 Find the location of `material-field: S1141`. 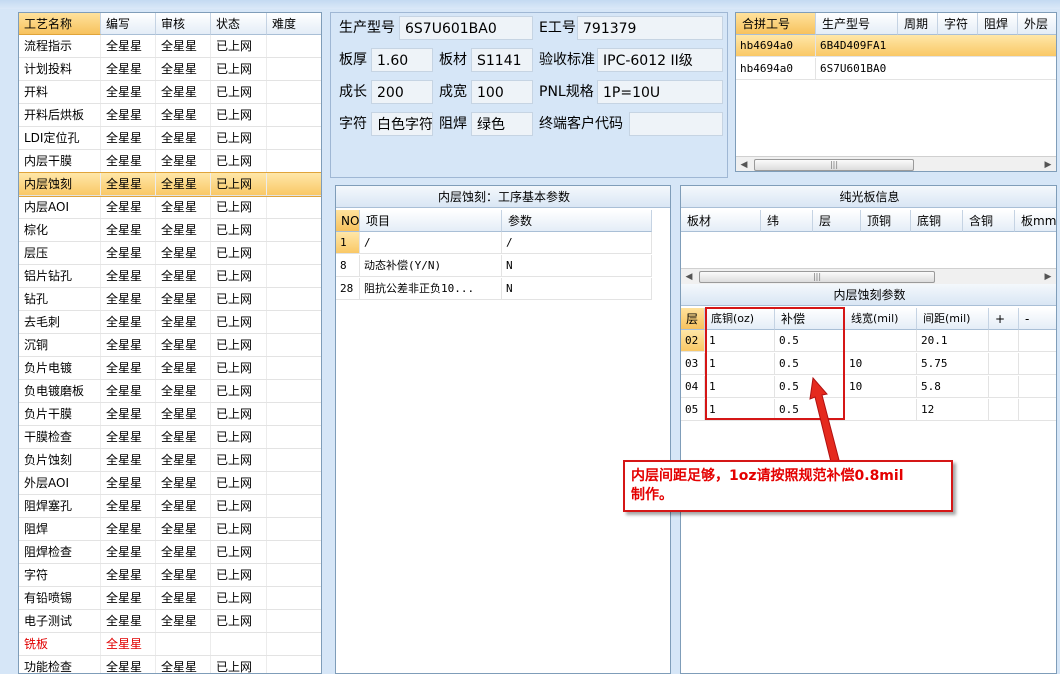

material-field: S1141 is located at coordinates (502, 60).